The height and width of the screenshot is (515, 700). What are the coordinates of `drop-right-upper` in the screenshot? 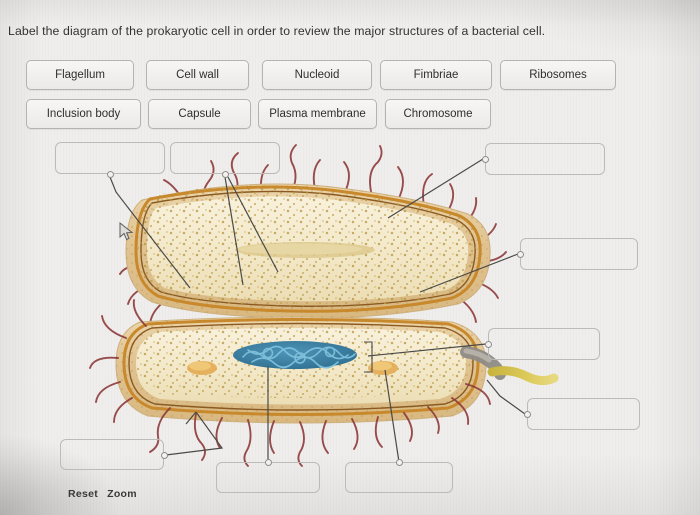 It's located at (577, 254).